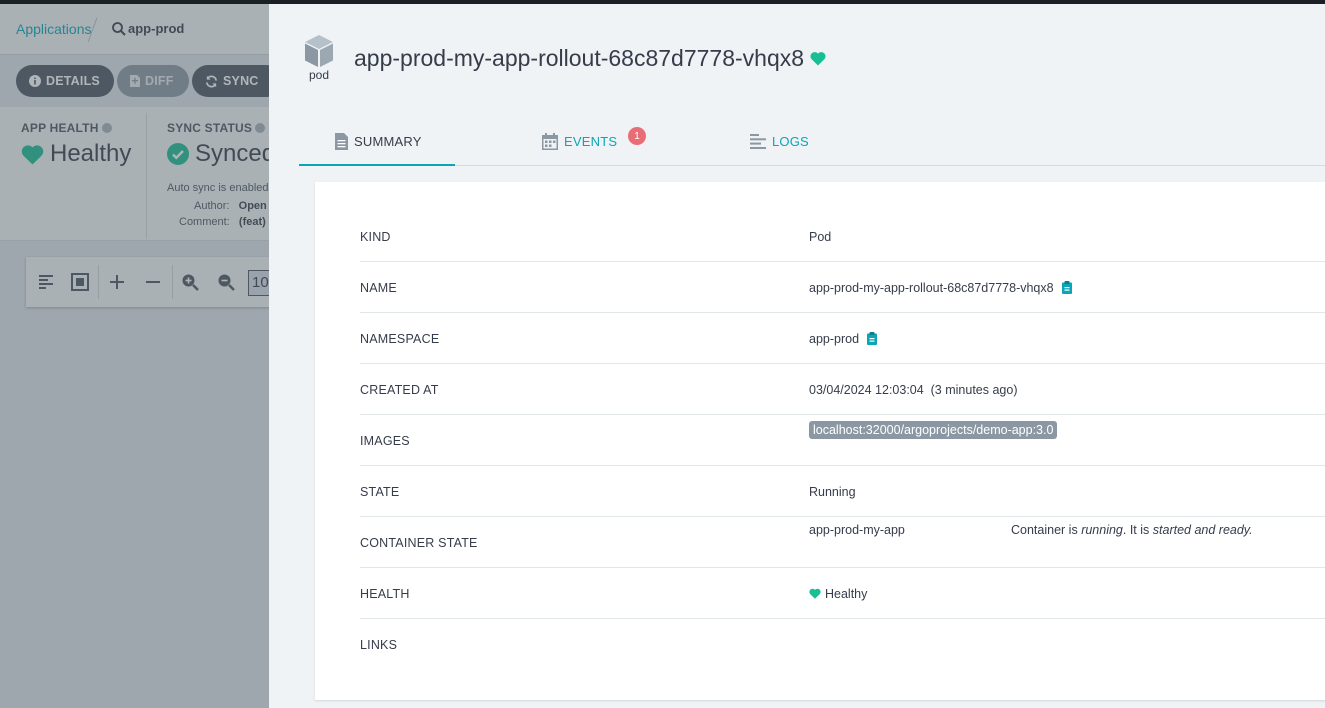 This screenshot has height=708, width=1325. I want to click on tab-summary: SUMMARY, so click(378, 141).